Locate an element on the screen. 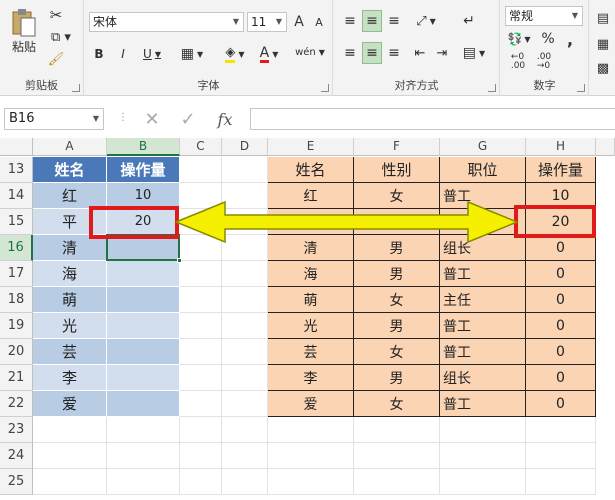 This screenshot has width=615, height=500. double-arrow-icon is located at coordinates (346, 222).